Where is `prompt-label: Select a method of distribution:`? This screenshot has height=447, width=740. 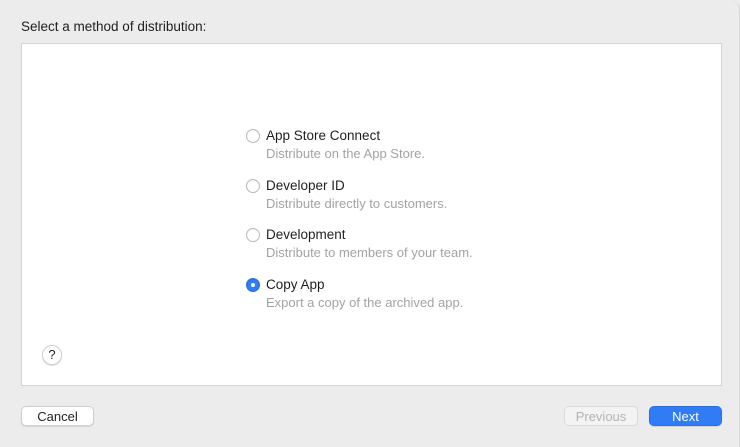
prompt-label: Select a method of distribution: is located at coordinates (114, 26).